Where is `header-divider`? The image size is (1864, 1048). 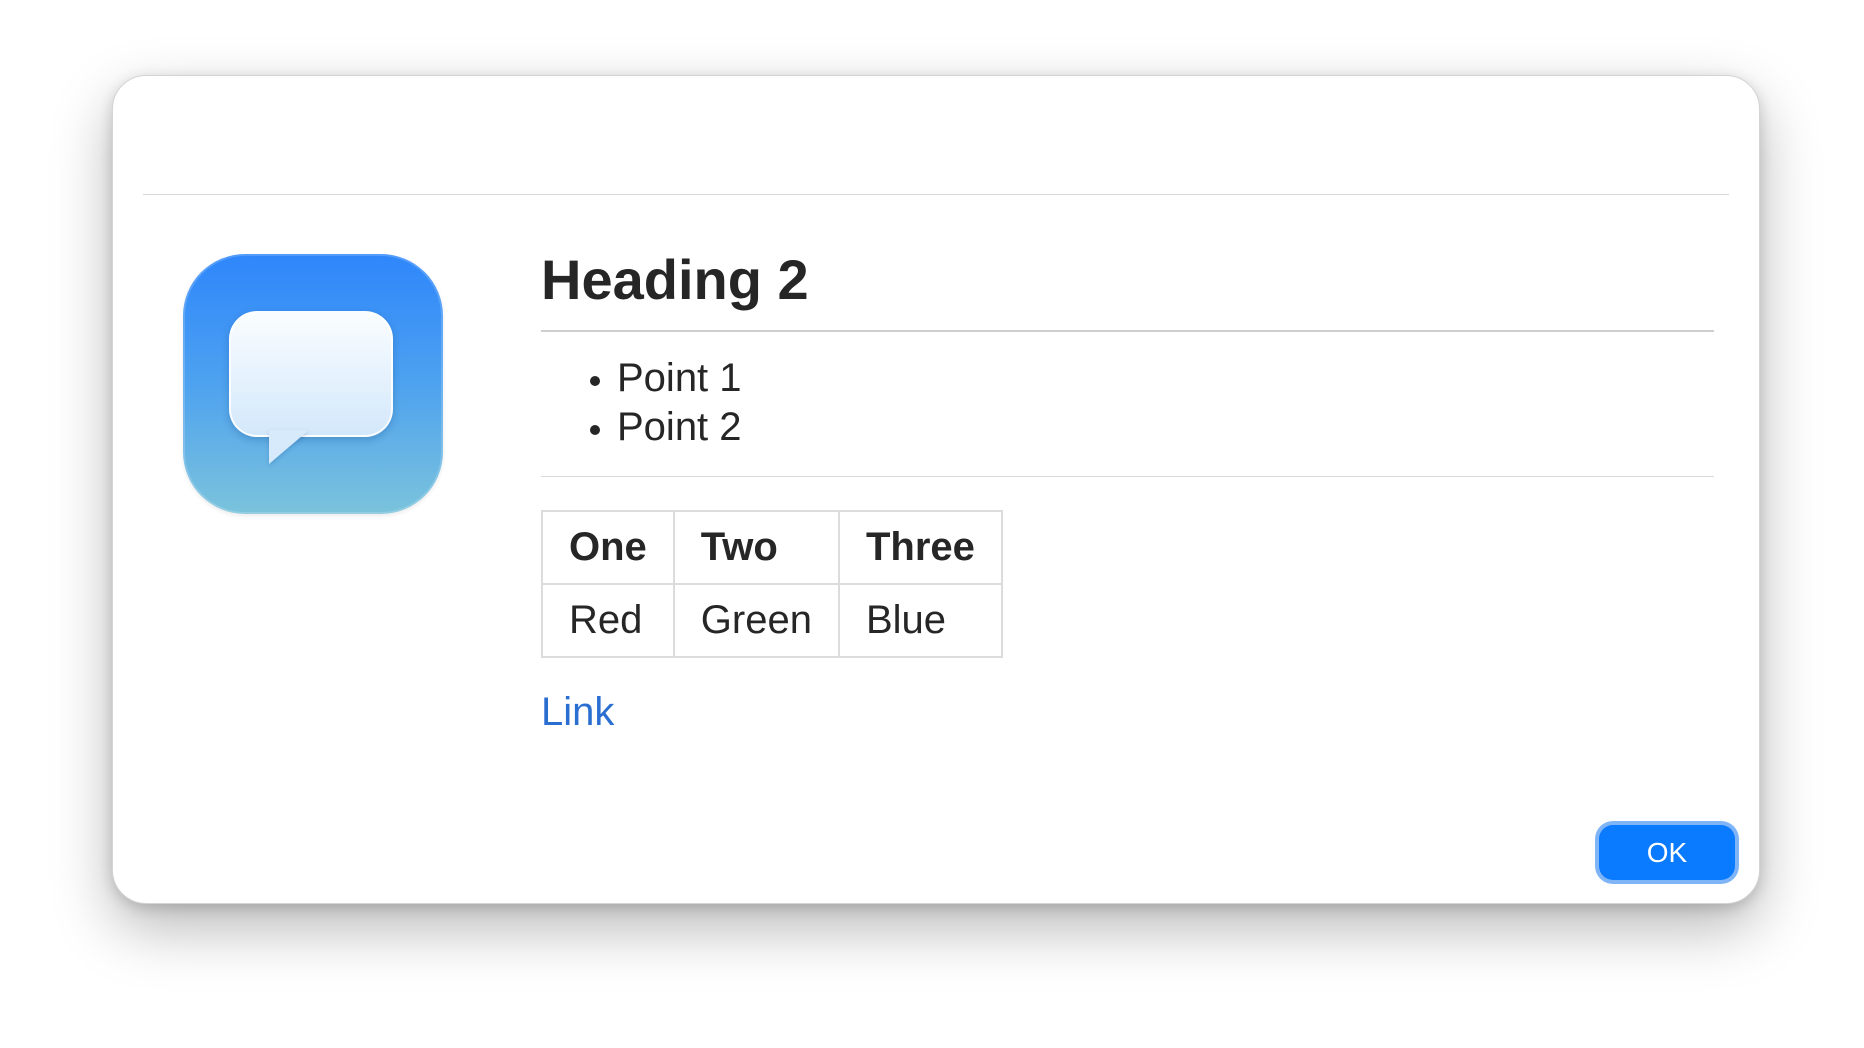 header-divider is located at coordinates (936, 194).